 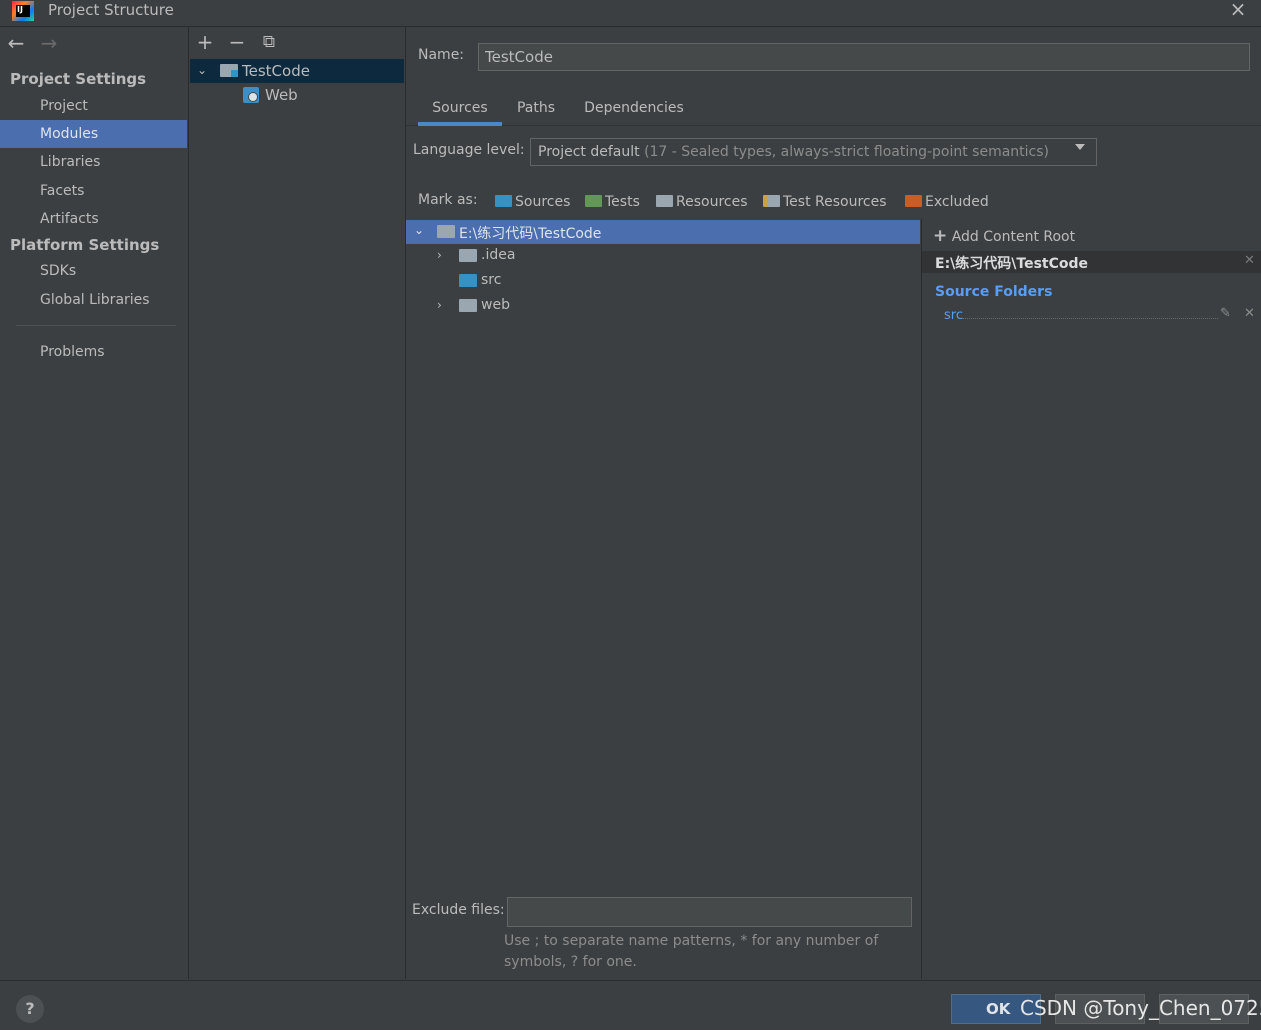 What do you see at coordinates (469, 150) in the screenshot?
I see `language-level-label: Language level:` at bounding box center [469, 150].